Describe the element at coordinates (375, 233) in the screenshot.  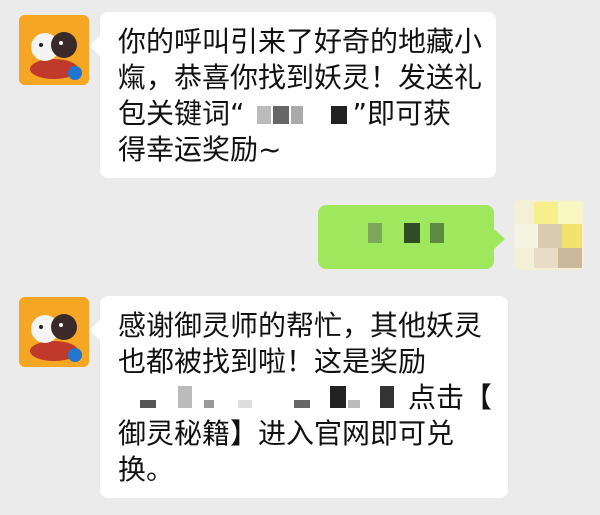
I see `redacted-content` at that location.